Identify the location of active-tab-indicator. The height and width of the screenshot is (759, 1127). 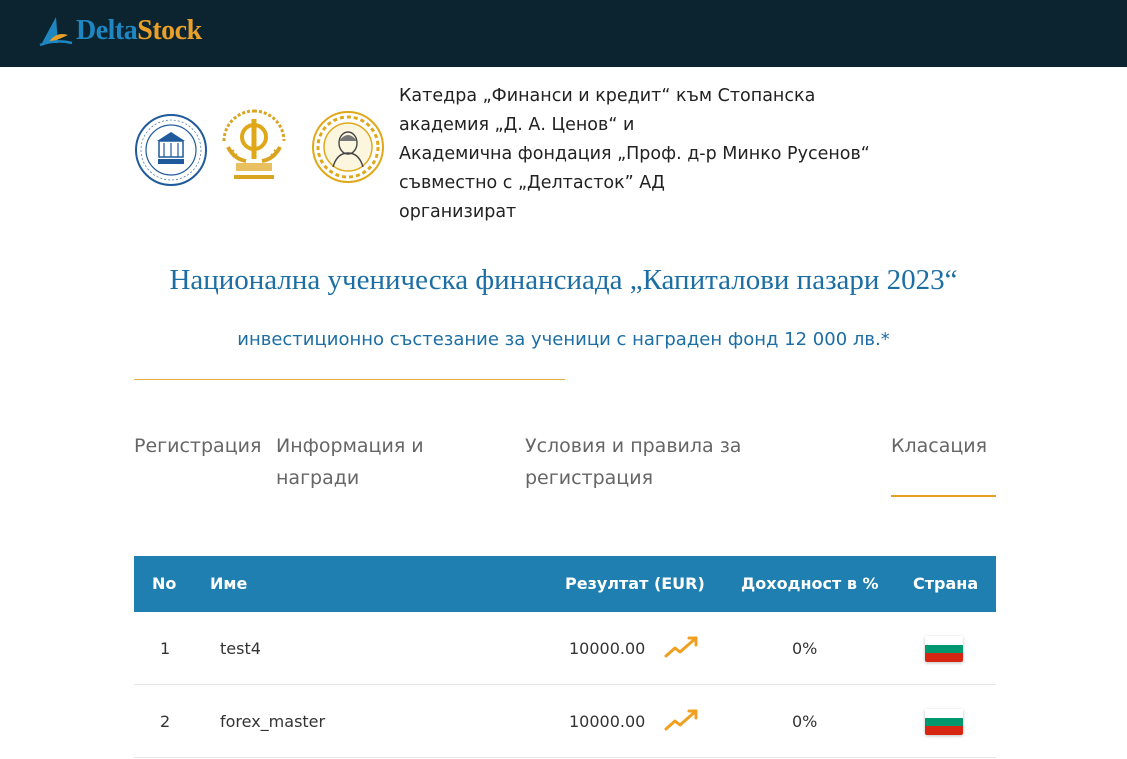
(943, 496).